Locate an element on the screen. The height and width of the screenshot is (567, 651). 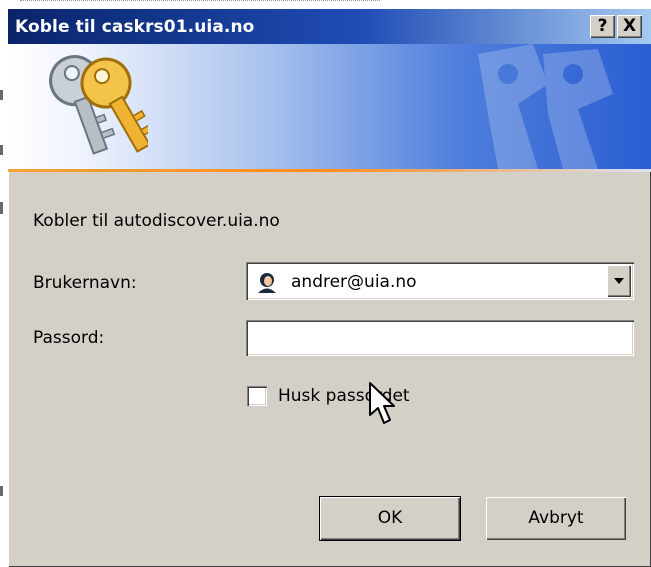
username-value: andrer@uia.no is located at coordinates (354, 282).